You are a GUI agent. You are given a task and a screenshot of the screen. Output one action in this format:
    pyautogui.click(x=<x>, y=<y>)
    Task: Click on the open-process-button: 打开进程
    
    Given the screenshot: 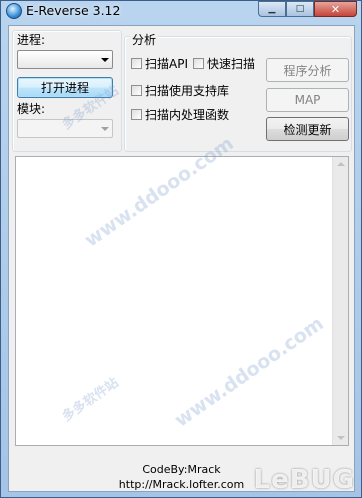 What is the action you would take?
    pyautogui.click(x=65, y=87)
    